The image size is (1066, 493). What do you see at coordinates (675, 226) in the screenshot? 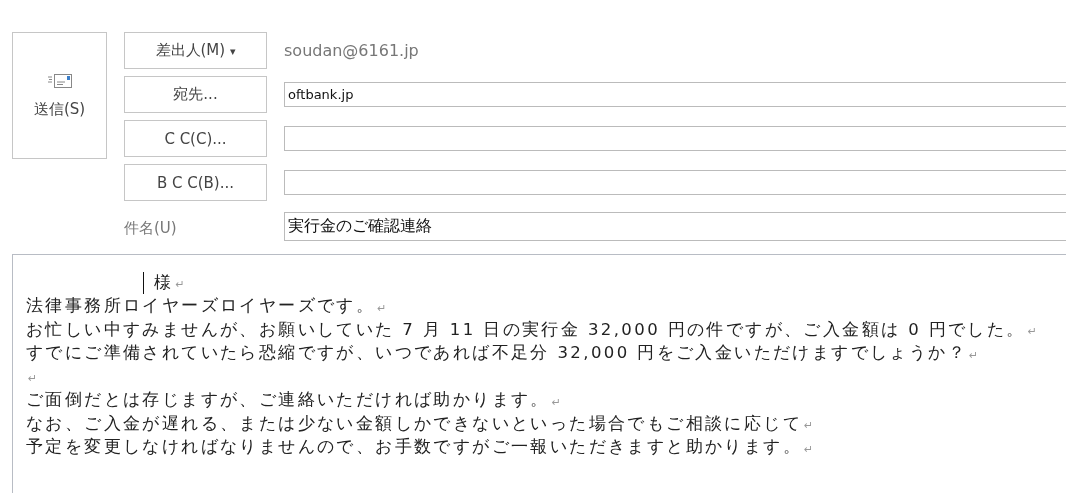
I see `subject-field: 実行金のご確認連絡` at bounding box center [675, 226].